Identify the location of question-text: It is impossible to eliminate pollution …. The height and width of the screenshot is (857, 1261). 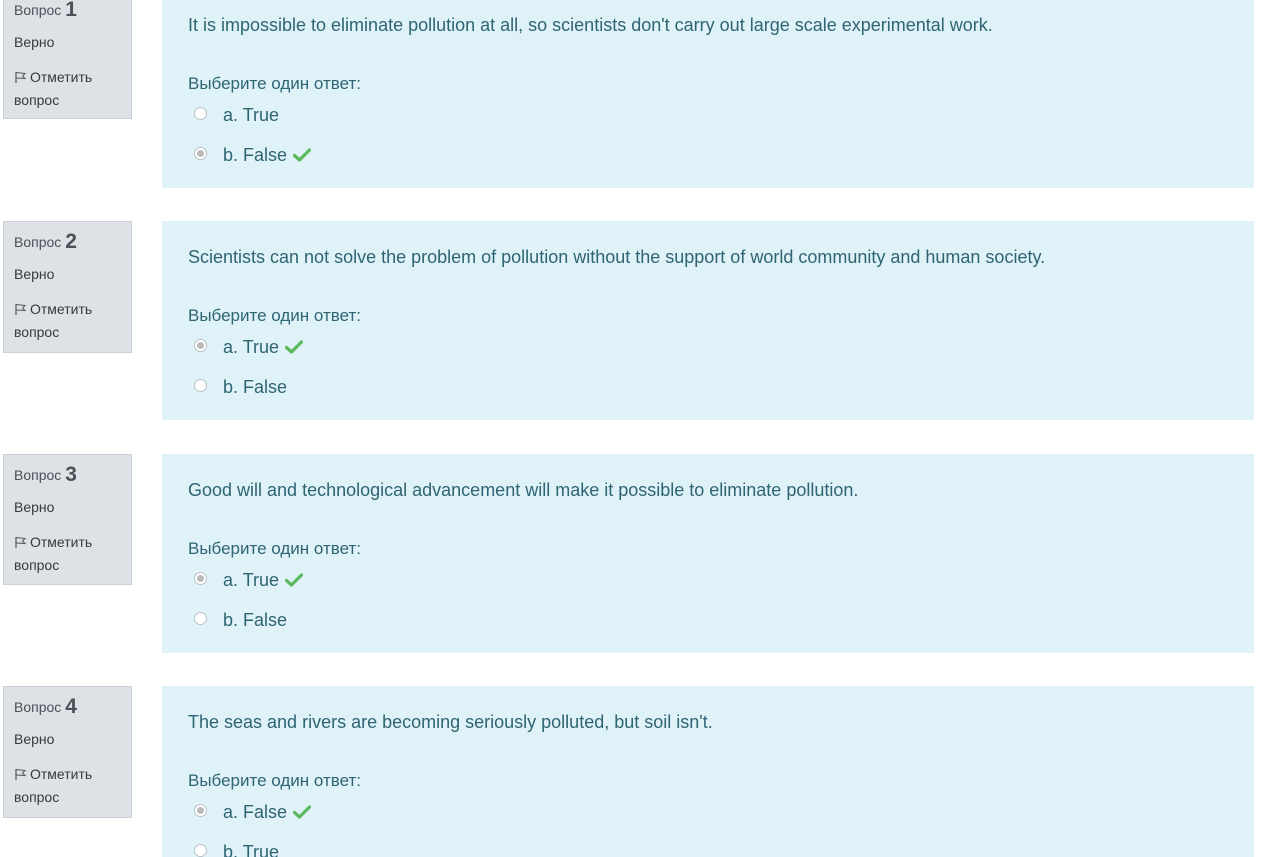
(590, 25).